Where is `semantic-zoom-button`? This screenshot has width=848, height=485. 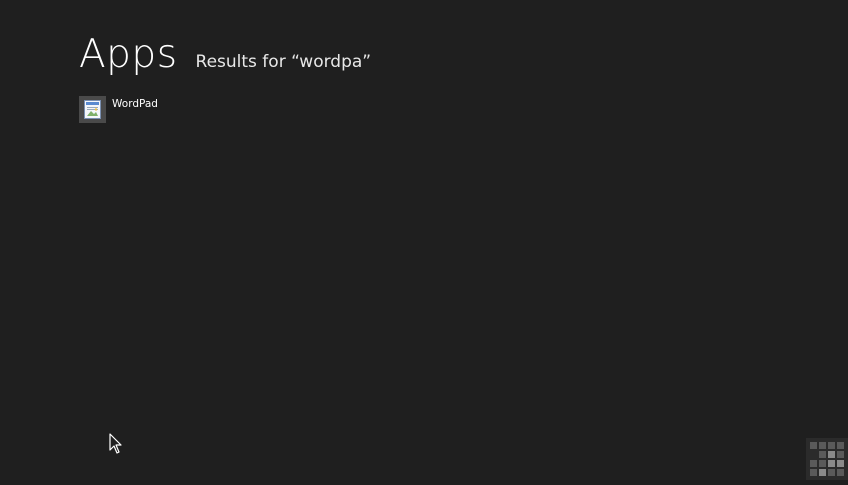 semantic-zoom-button is located at coordinates (827, 459).